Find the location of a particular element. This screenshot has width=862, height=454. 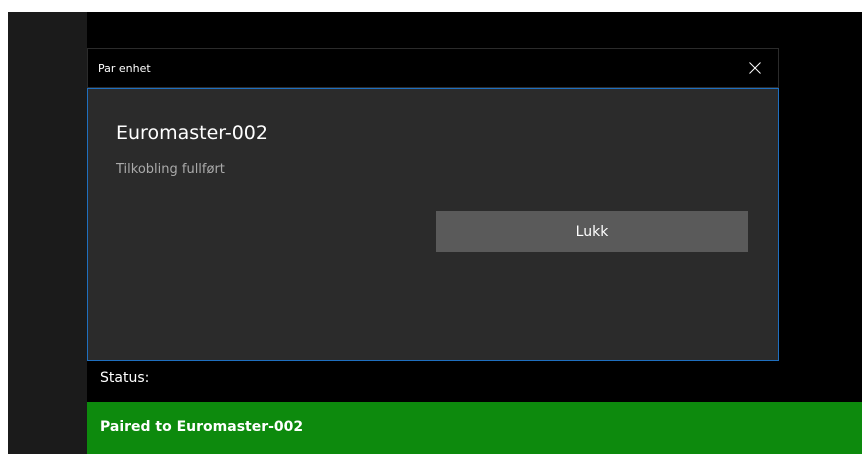

status-bar: Paired to Euromaster-002 is located at coordinates (474, 428).